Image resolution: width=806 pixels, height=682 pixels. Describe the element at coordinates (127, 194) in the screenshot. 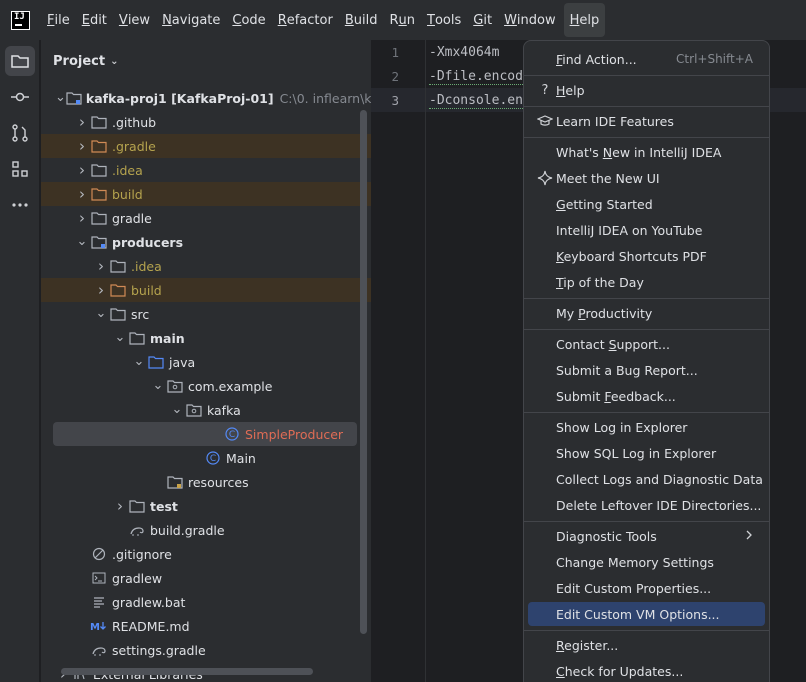

I see `tree-node-label: build` at that location.